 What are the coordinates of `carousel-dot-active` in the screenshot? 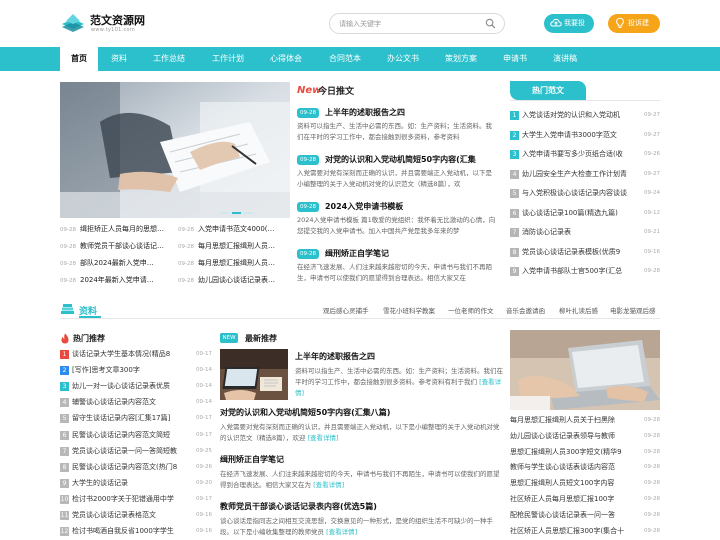 It's located at (236, 213).